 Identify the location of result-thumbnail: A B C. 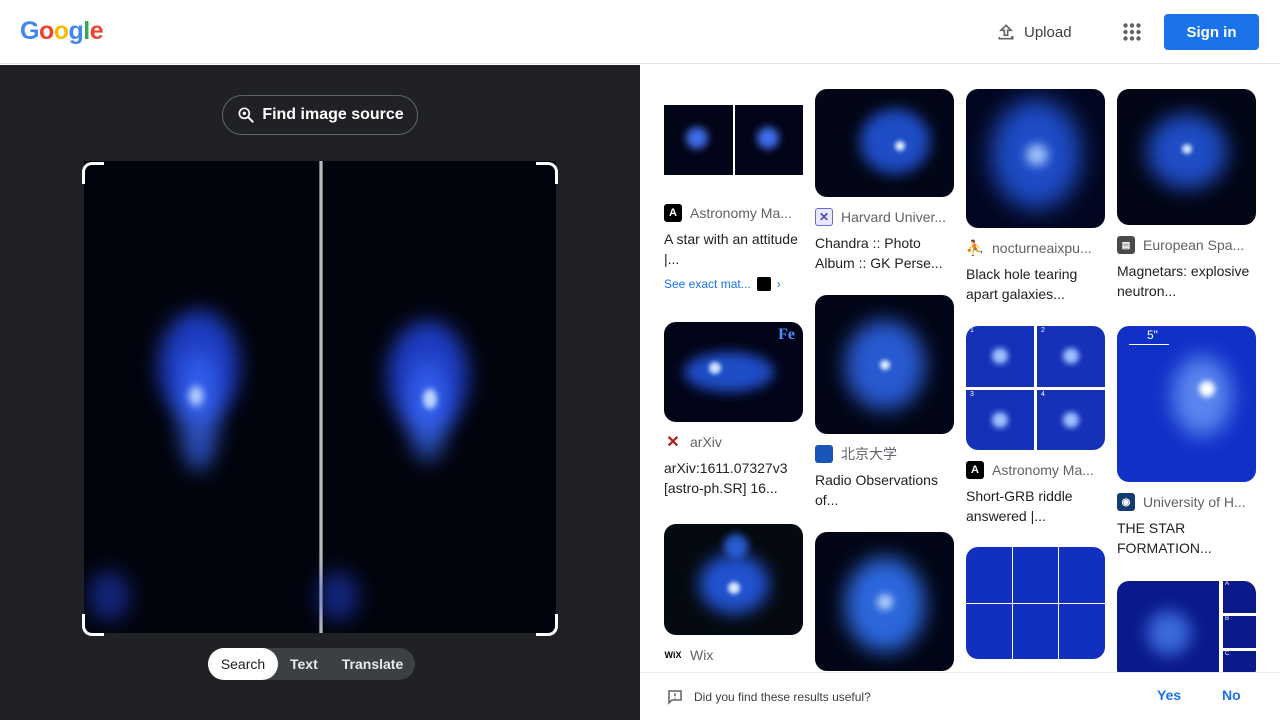
(1186, 626).